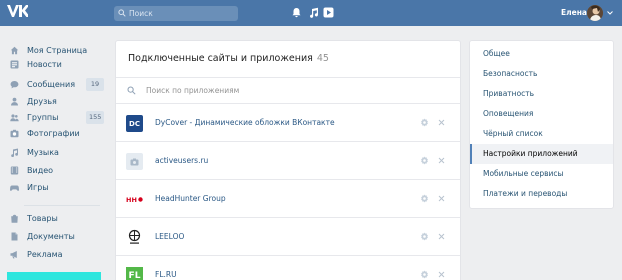  I want to click on settings-nav-label: Общее, so click(496, 53).